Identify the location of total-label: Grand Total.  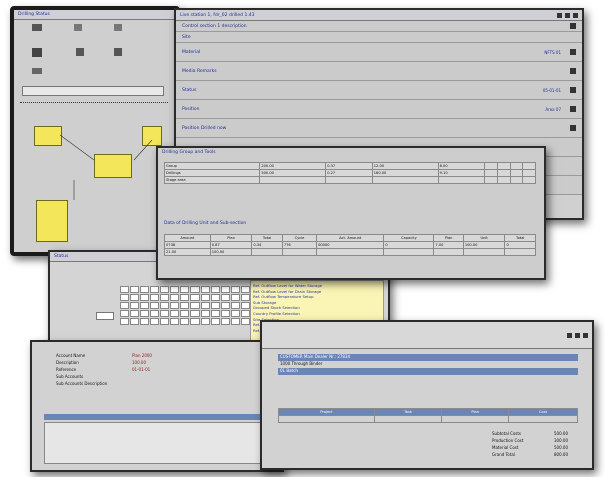
(503, 454).